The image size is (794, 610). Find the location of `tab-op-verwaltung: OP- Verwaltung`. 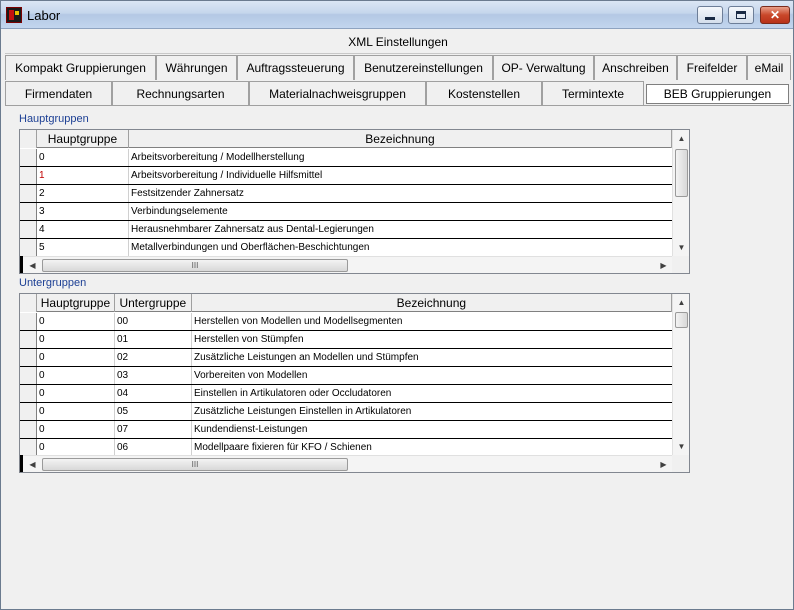

tab-op-verwaltung: OP- Verwaltung is located at coordinates (543, 67).